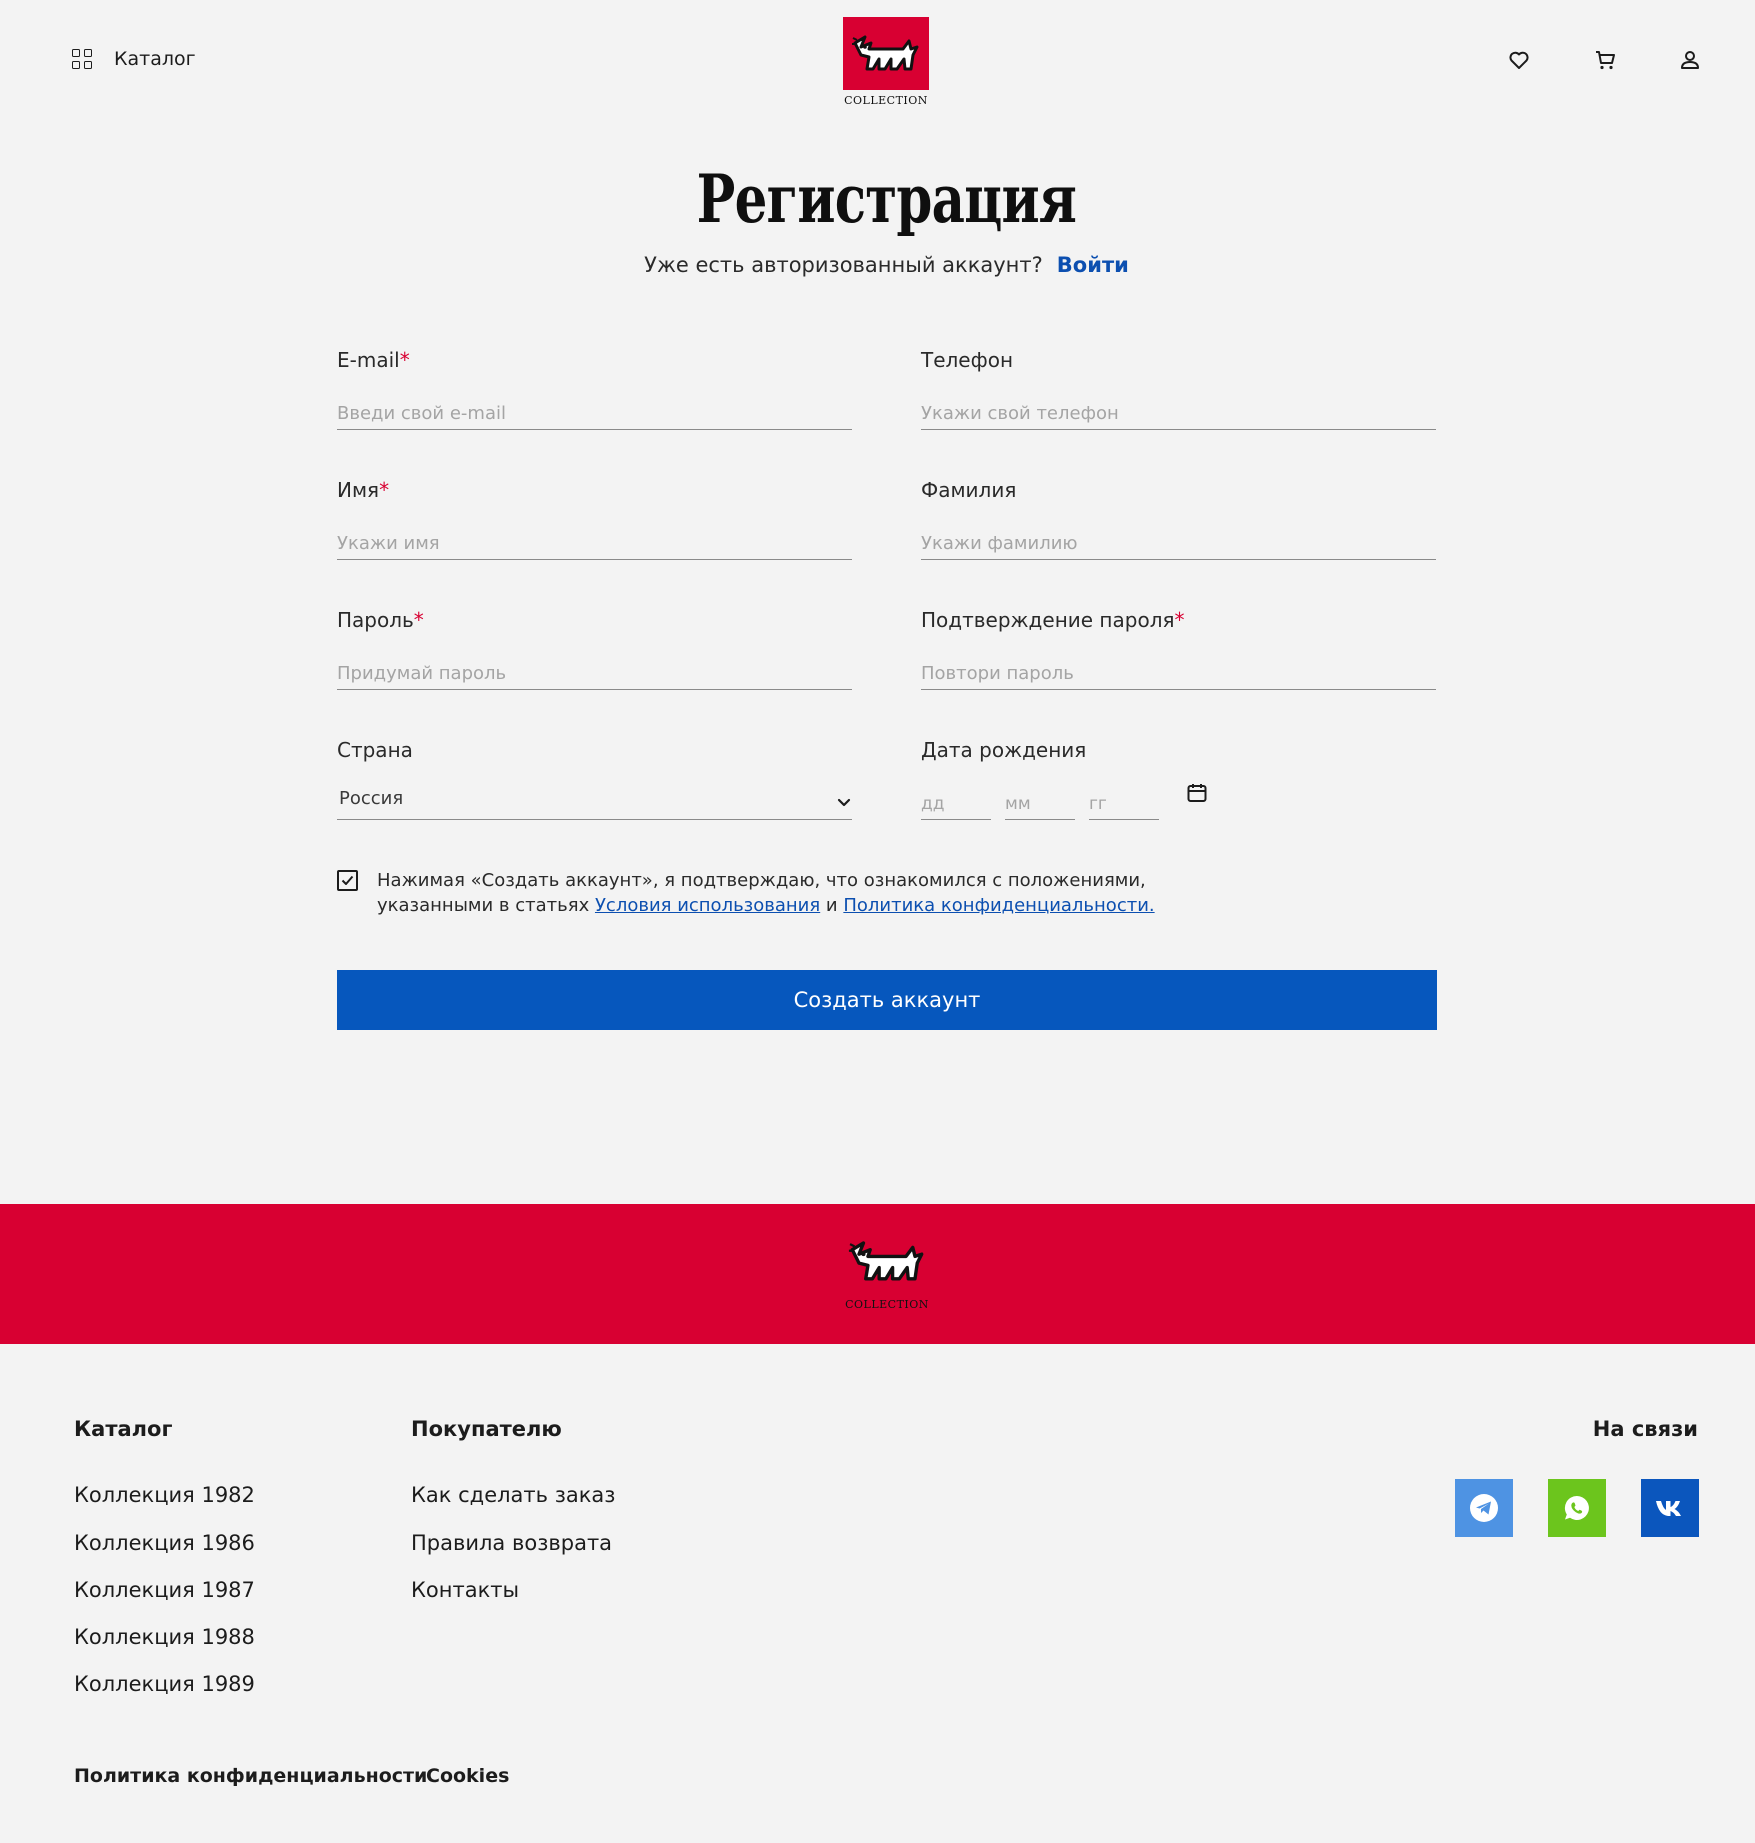  Describe the element at coordinates (886, 100) in the screenshot. I see `logo-wordmark: COLLECTION` at that location.